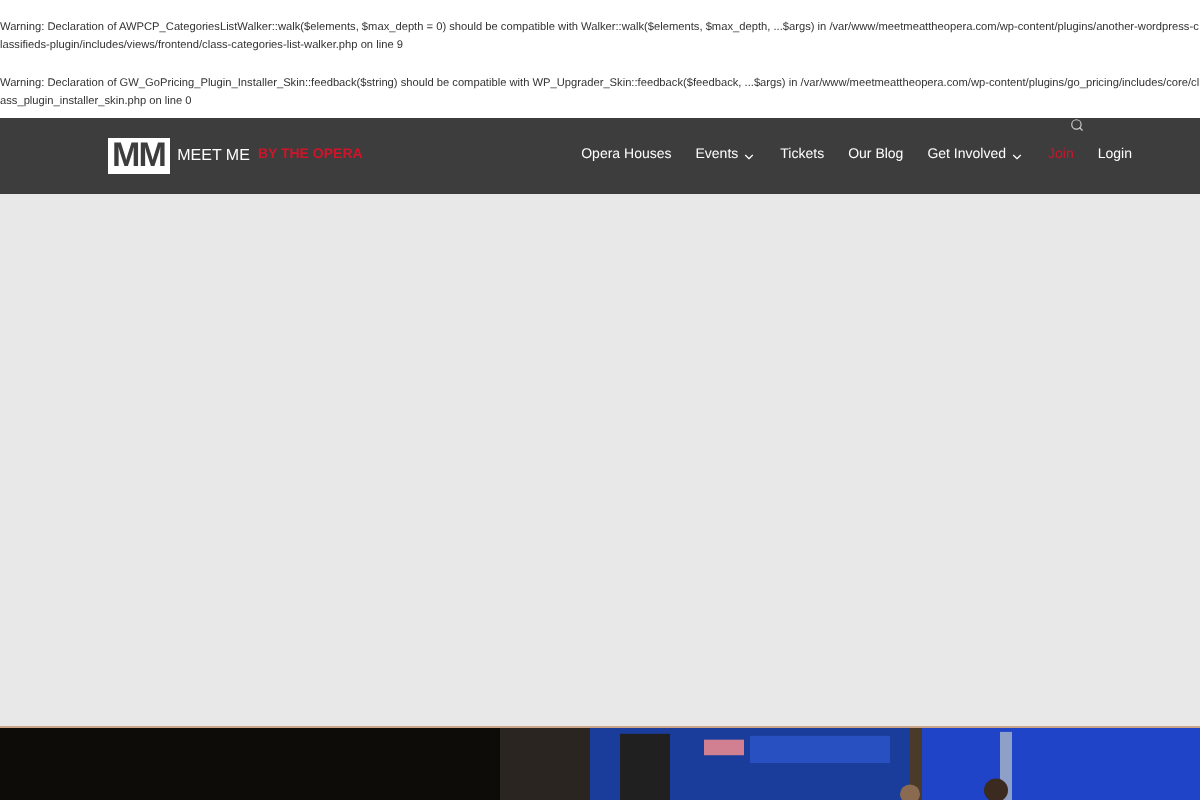  What do you see at coordinates (139, 156) in the screenshot?
I see `logo-mark: MM` at bounding box center [139, 156].